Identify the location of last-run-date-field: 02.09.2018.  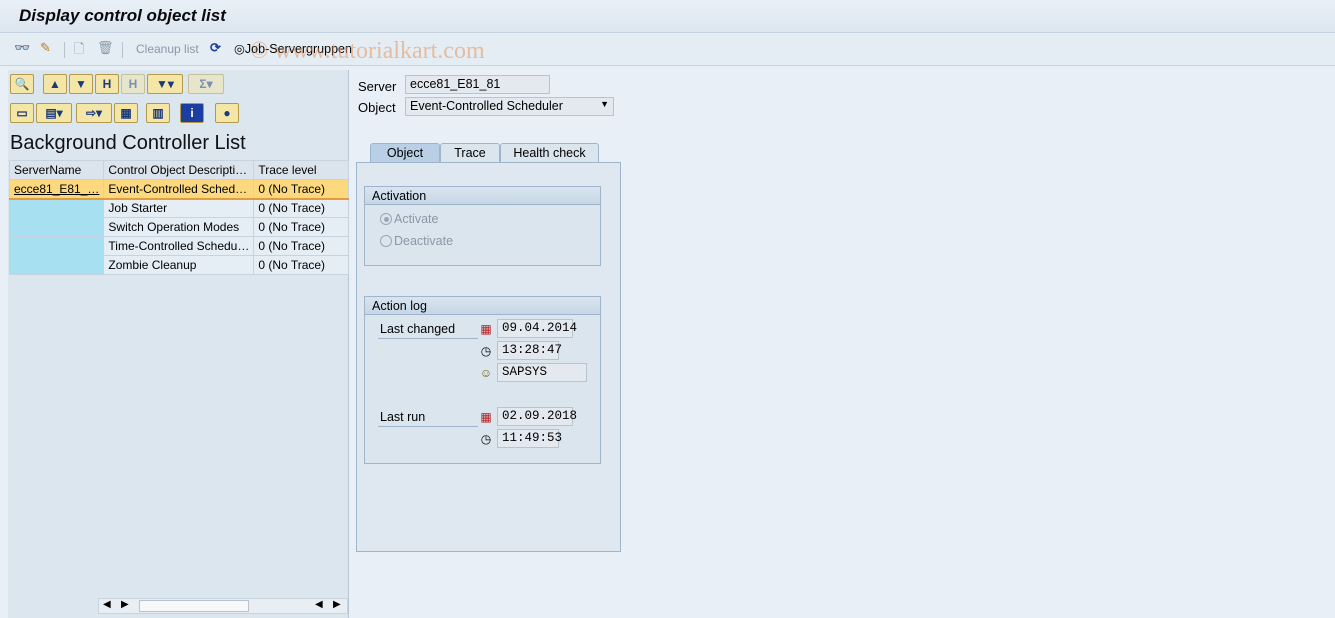
(537, 416).